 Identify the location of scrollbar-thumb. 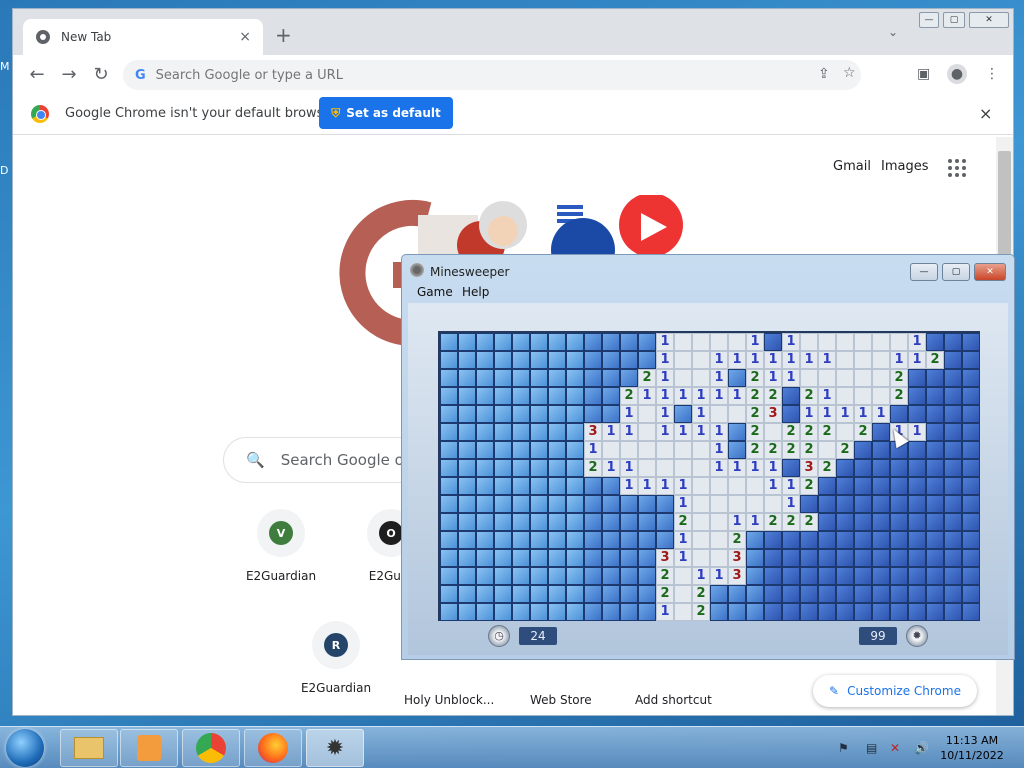
(1004, 206).